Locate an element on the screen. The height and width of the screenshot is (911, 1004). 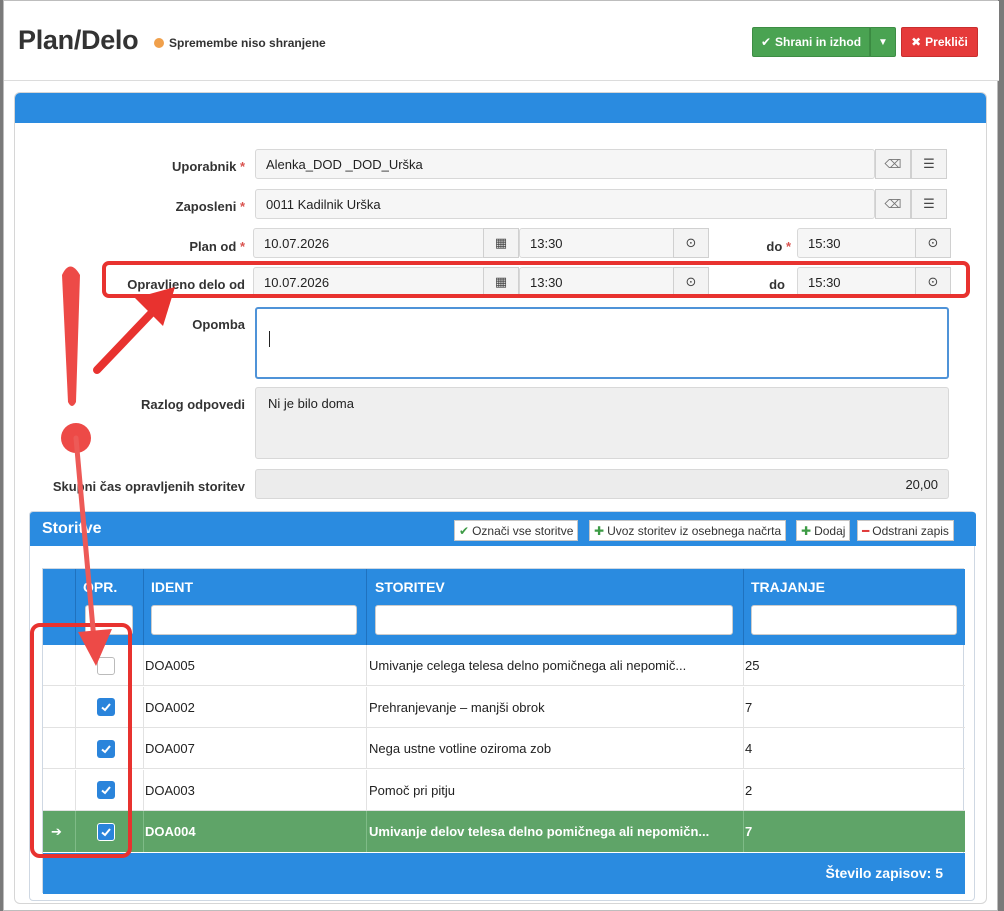
uporabnik-label: Uporabnik * is located at coordinates (208, 166).